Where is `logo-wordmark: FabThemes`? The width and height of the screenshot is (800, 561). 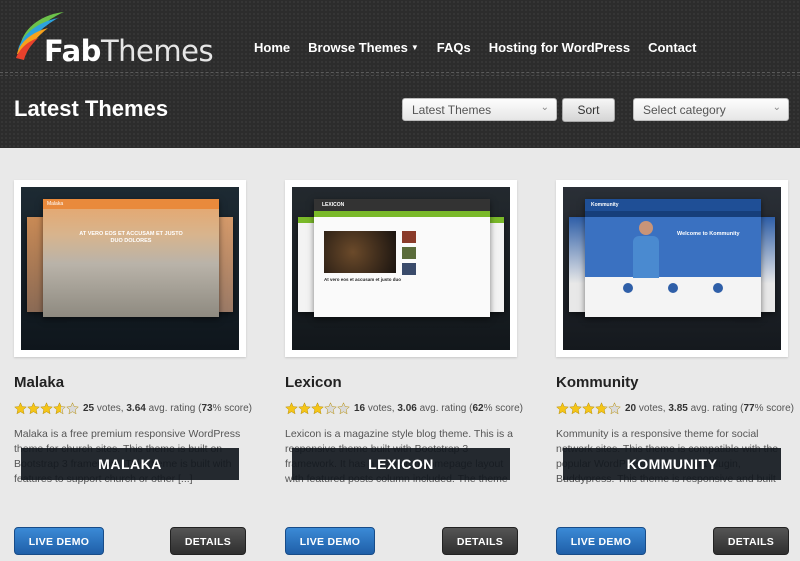 logo-wordmark: FabThemes is located at coordinates (129, 51).